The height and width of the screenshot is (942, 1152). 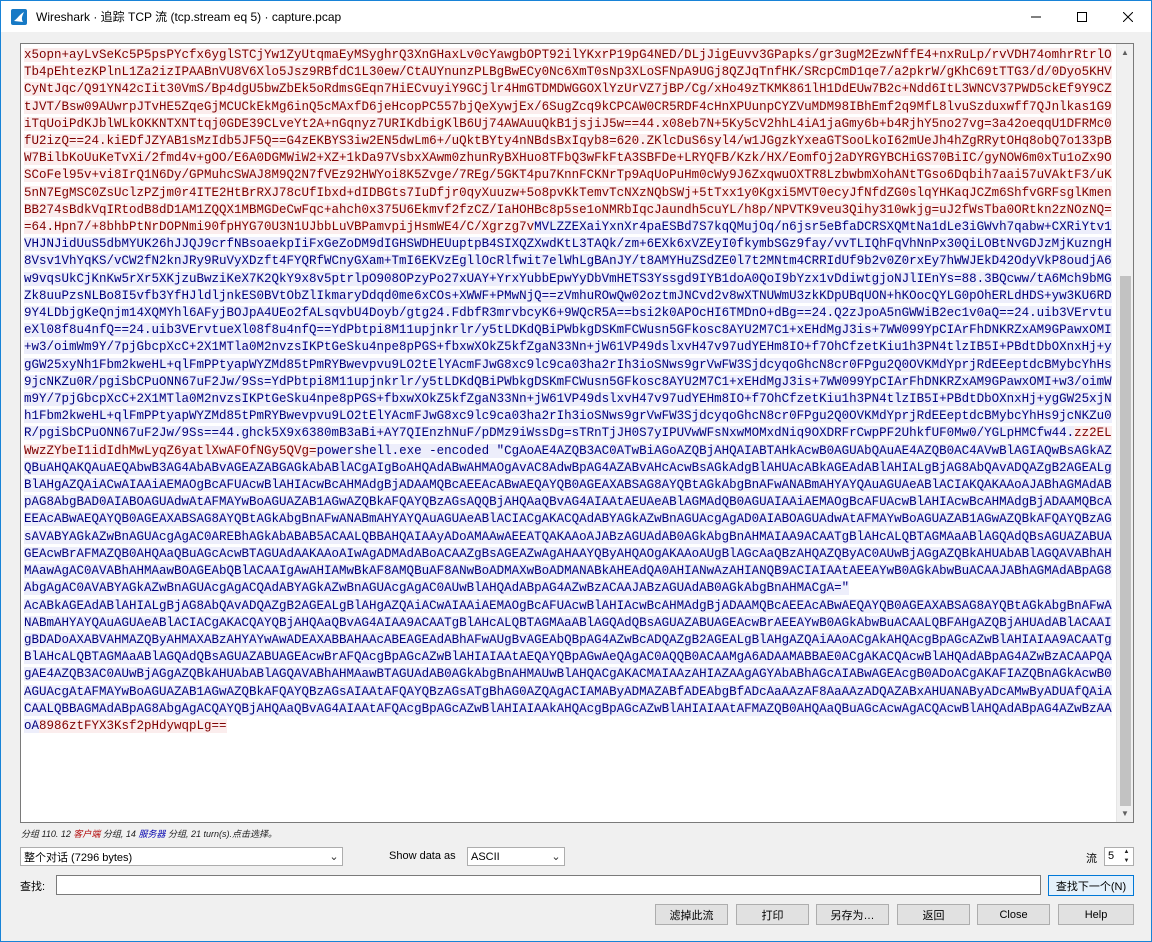 I want to click on summary-suffix: 分组, 21 turn(s).点击选择。, so click(x=222, y=834).